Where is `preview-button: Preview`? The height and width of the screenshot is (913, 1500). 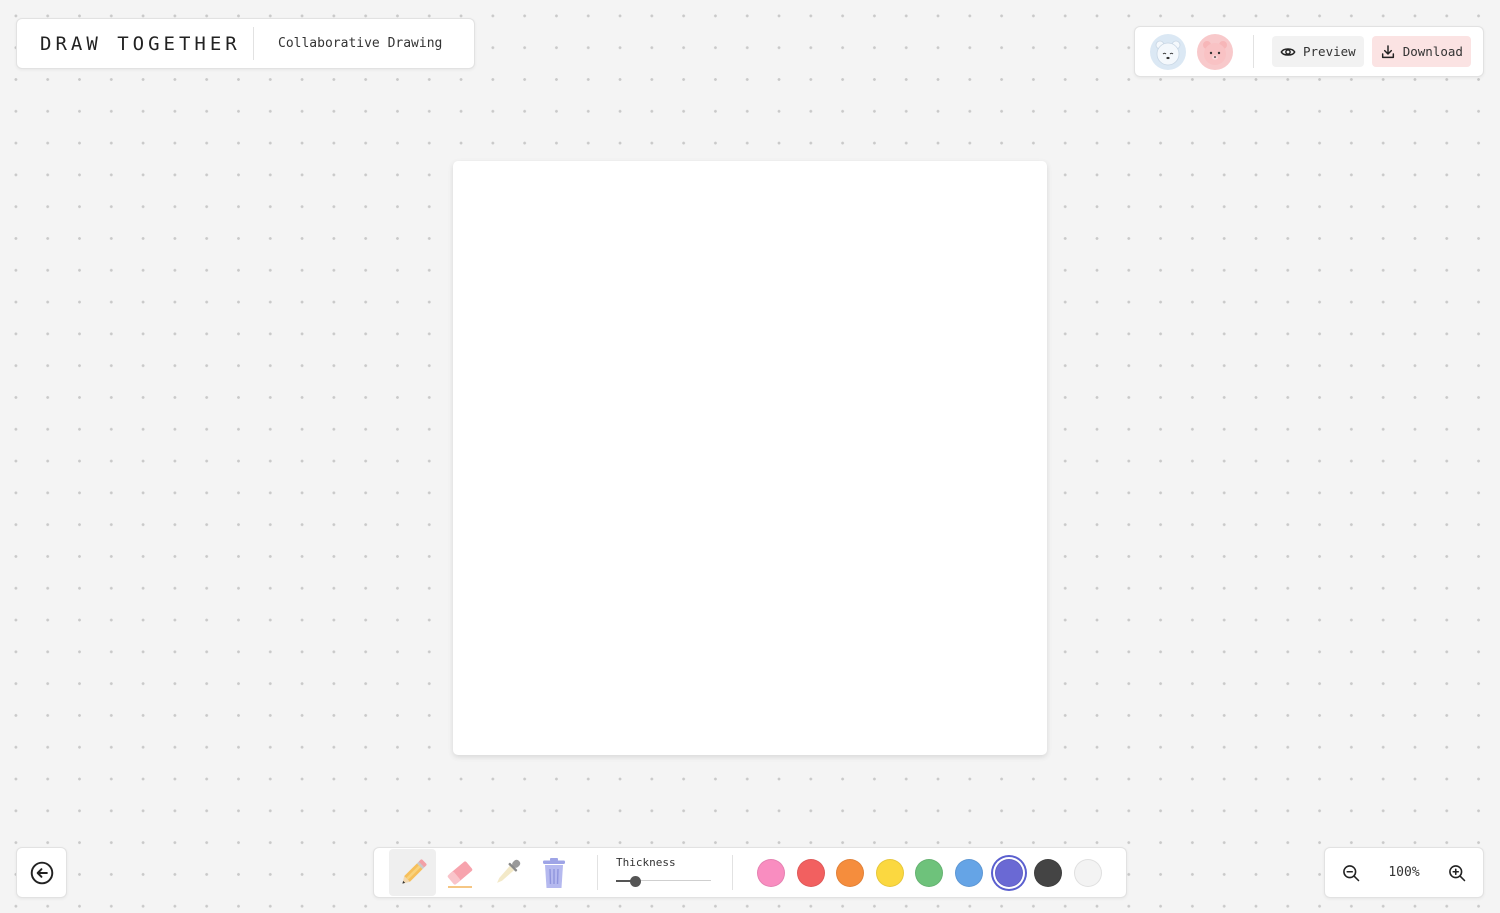 preview-button: Preview is located at coordinates (1318, 51).